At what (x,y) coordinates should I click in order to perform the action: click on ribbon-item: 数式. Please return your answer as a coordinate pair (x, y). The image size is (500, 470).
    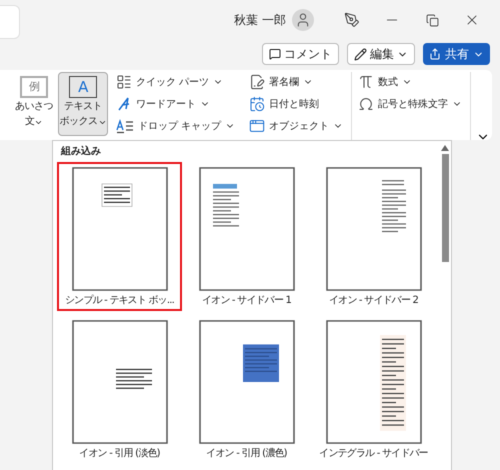
    Looking at the image, I should click on (410, 82).